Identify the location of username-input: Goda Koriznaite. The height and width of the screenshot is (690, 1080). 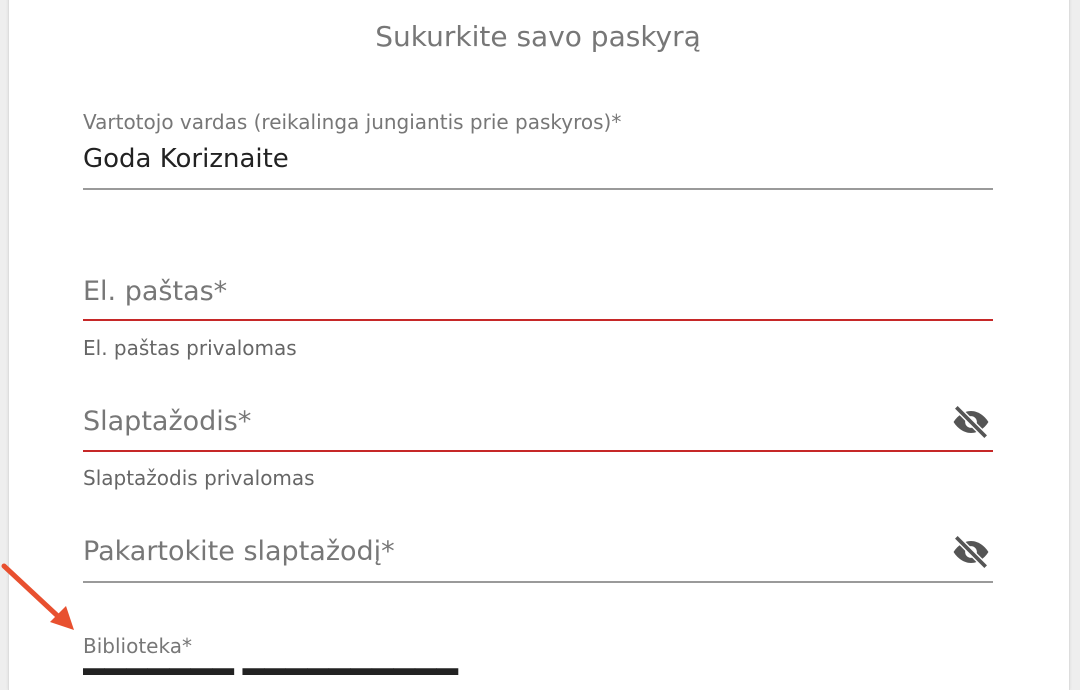
(186, 159).